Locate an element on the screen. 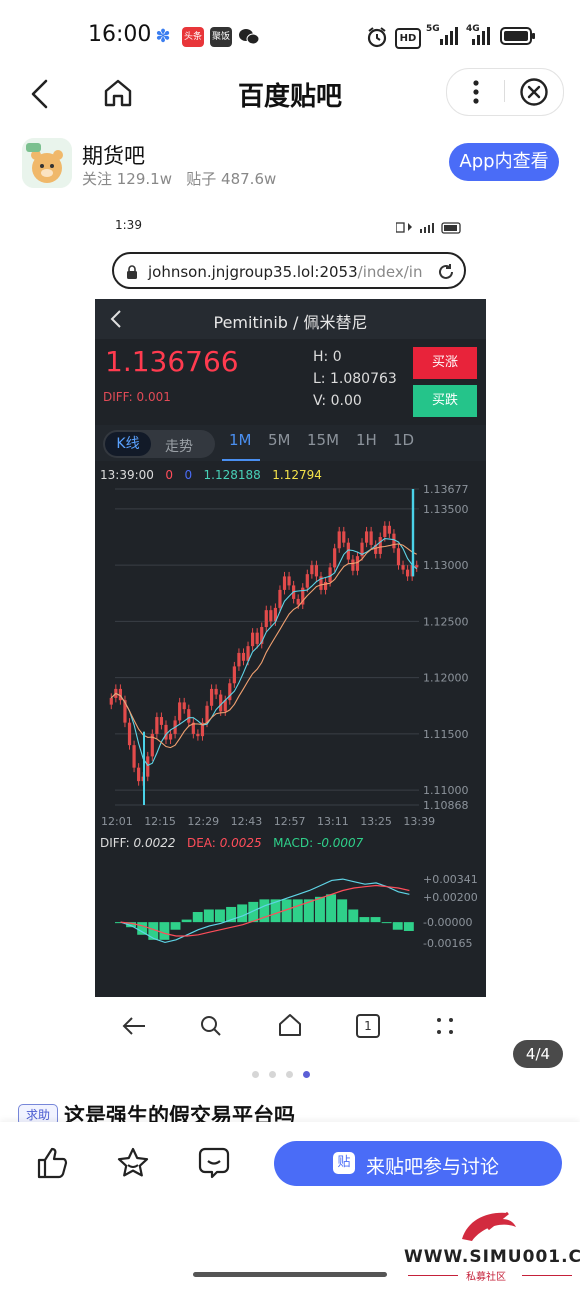 The width and height of the screenshot is (580, 1289). x-tick-label: 12:43 is located at coordinates (247, 821).